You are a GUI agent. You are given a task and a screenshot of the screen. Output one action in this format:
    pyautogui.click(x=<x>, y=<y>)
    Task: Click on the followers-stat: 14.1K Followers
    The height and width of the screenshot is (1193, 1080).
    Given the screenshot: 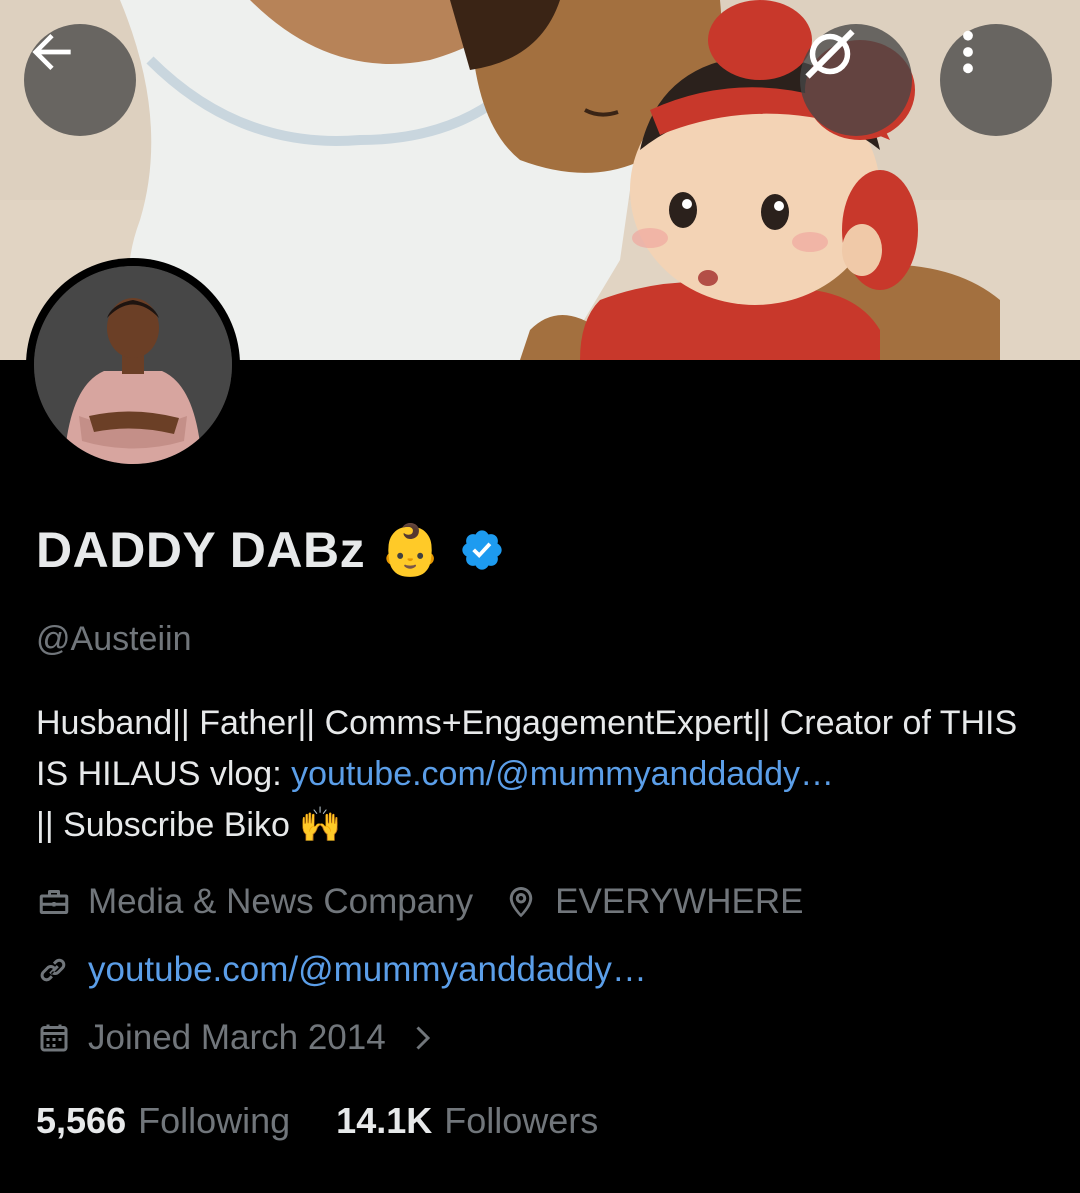 What is the action you would take?
    pyautogui.click(x=467, y=1121)
    